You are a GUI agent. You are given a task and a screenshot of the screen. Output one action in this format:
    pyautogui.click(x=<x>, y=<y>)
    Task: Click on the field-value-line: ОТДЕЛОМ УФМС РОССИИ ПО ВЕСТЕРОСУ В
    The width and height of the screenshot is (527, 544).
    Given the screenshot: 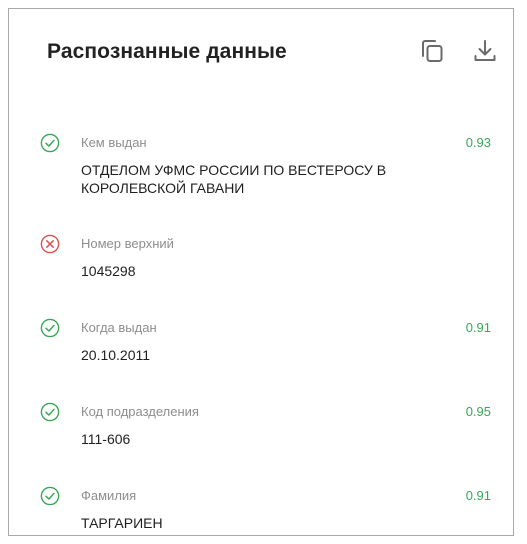 What is the action you would take?
    pyautogui.click(x=234, y=170)
    